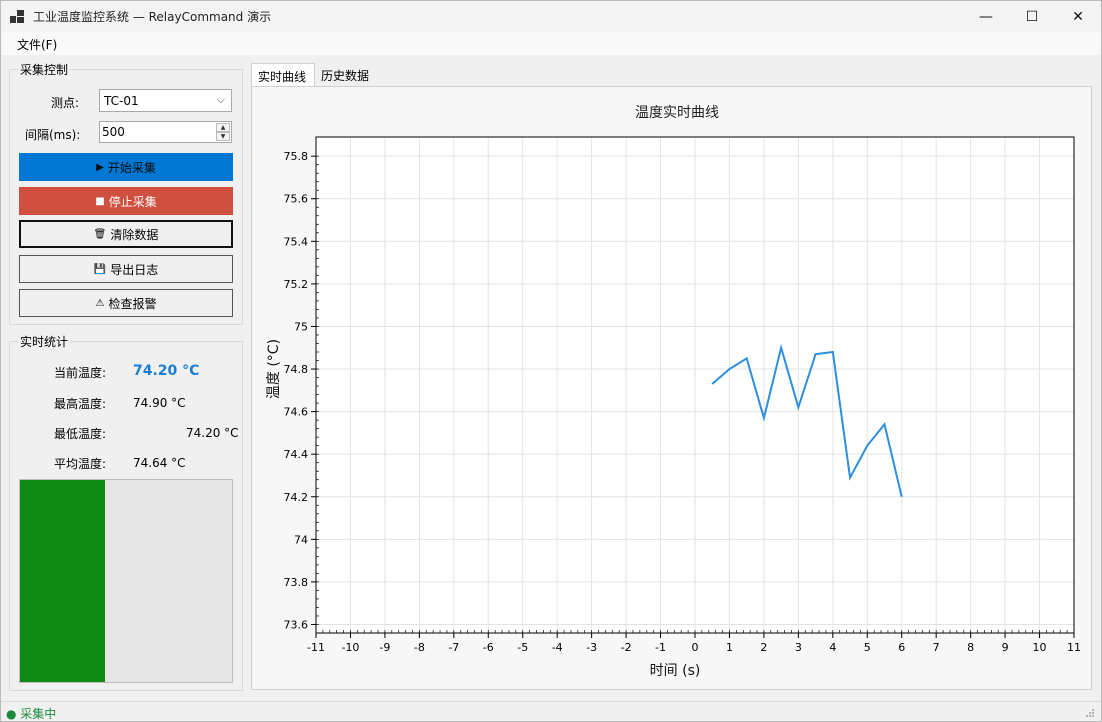 This screenshot has width=1102, height=722. Describe the element at coordinates (346, 75) in the screenshot. I see `tab-history-data: 历史数据` at that location.